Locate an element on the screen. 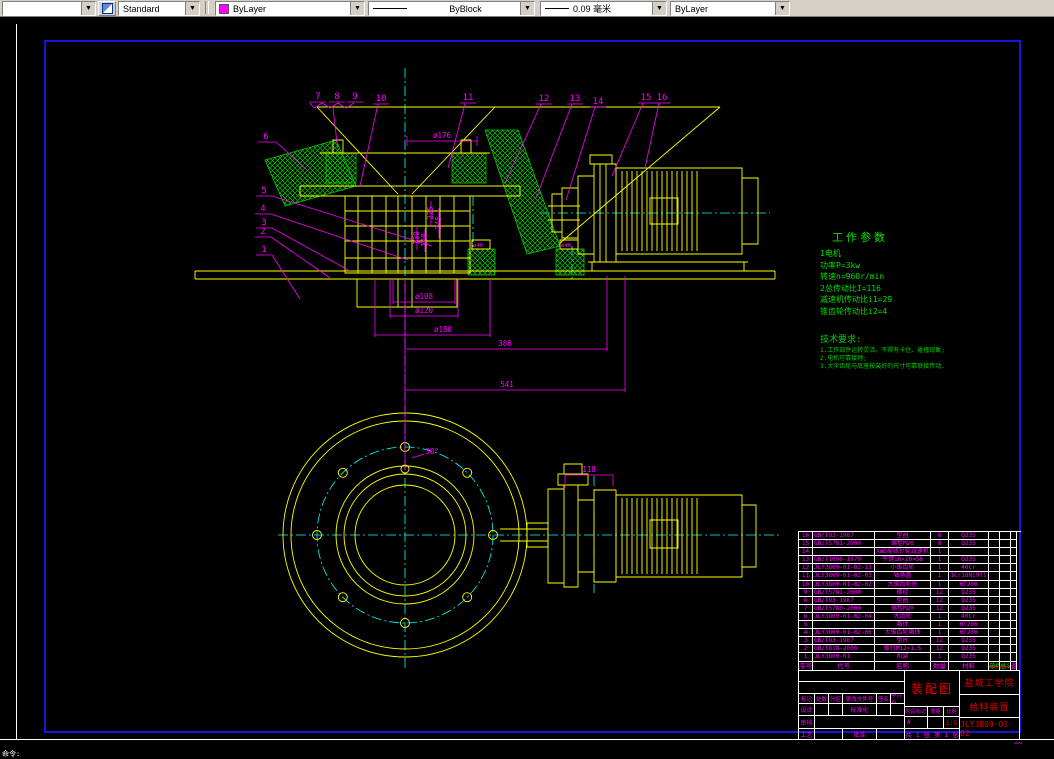 Image resolution: width=1054 pixels, height=759 pixels. docked-combo: ▼ is located at coordinates (49, 8).